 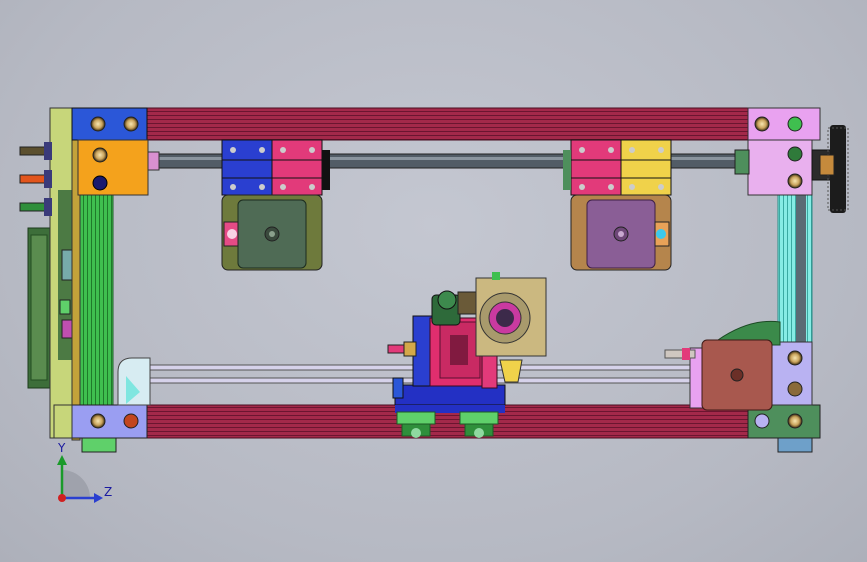 What do you see at coordinates (100, 428) in the screenshot?
I see `corner-block-bottom-left` at bounding box center [100, 428].